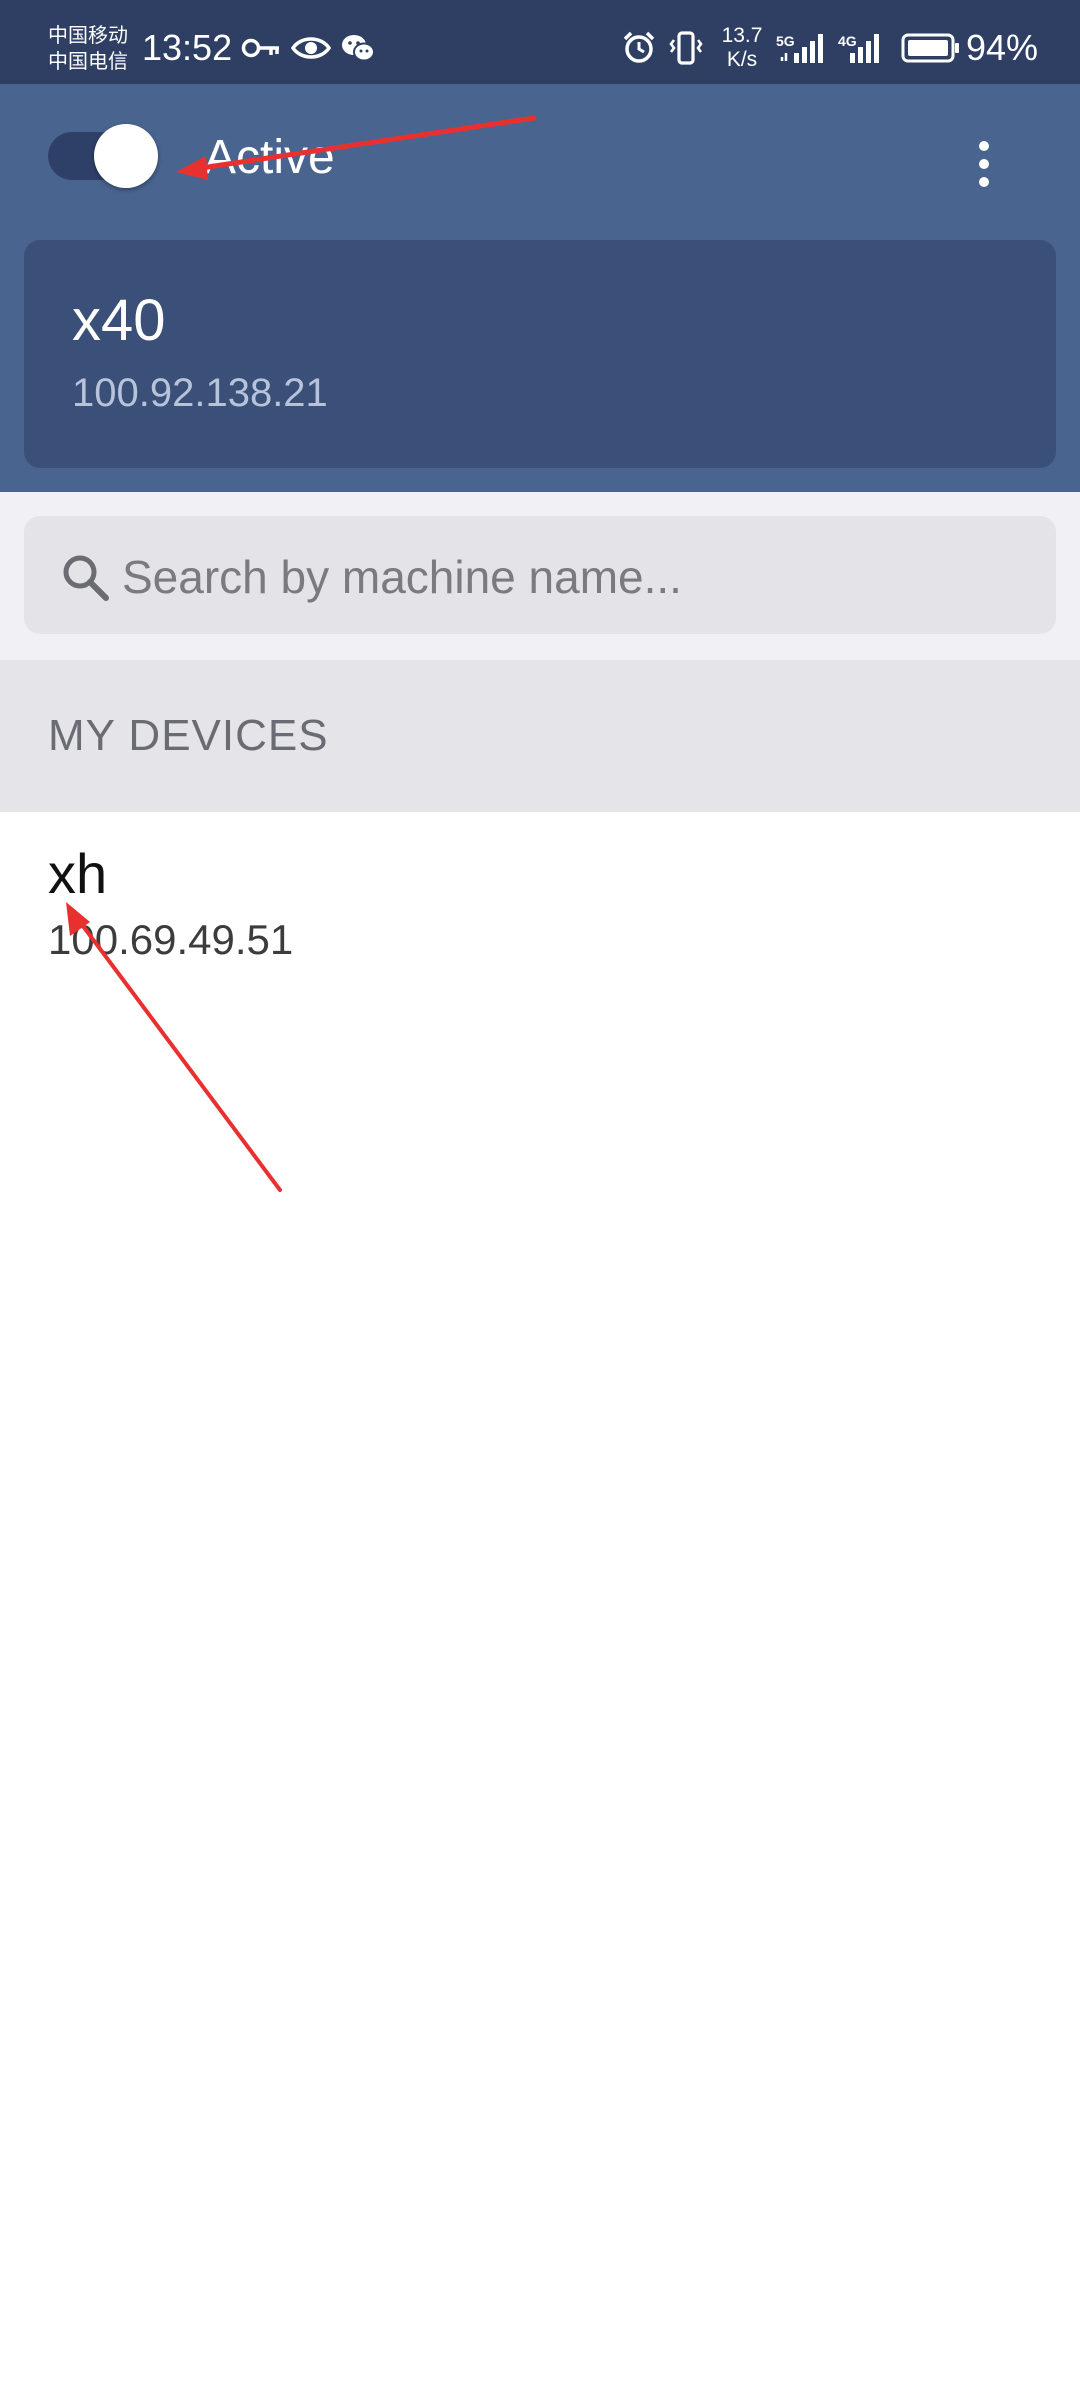 This screenshot has width=1080, height=2400. I want to click on current-device-name: x40, so click(119, 320).